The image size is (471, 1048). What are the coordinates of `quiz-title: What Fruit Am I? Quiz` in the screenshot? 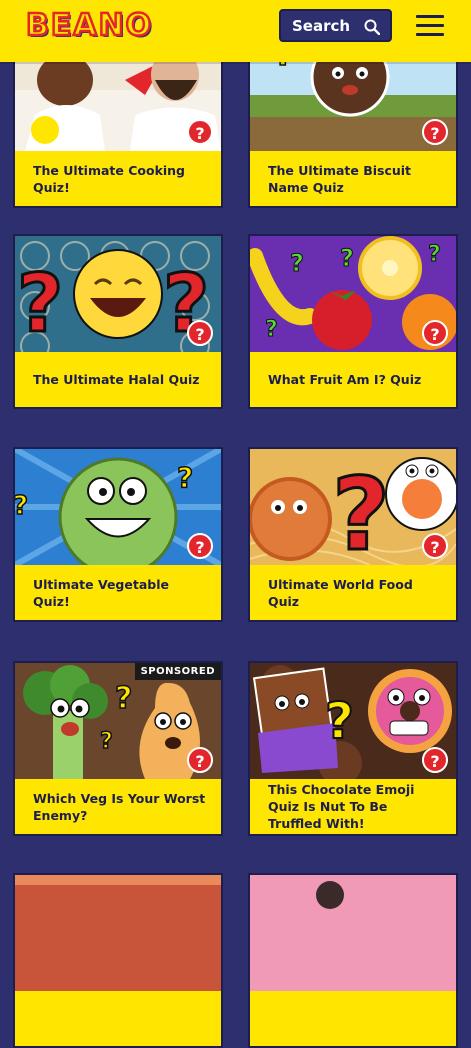 It's located at (345, 379).